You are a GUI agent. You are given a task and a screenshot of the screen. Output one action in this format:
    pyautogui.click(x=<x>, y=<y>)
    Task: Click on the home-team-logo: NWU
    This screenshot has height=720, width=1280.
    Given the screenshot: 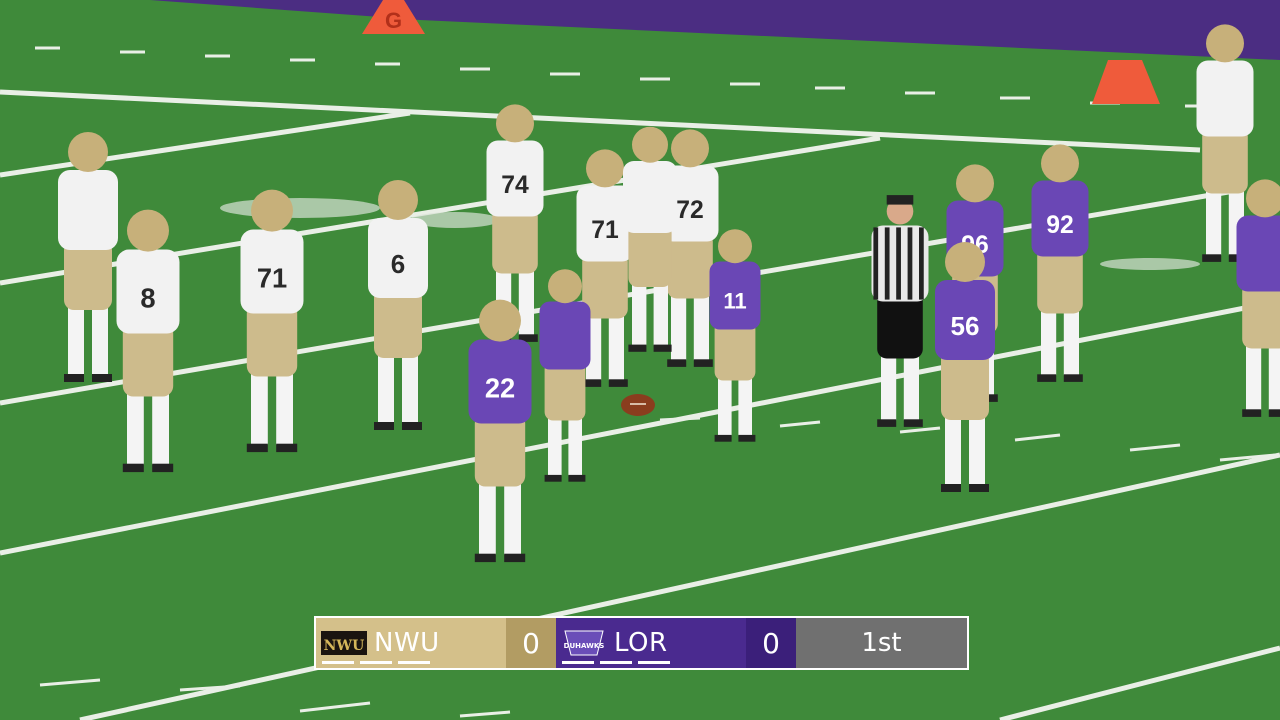 What is the action you would take?
    pyautogui.click(x=344, y=643)
    